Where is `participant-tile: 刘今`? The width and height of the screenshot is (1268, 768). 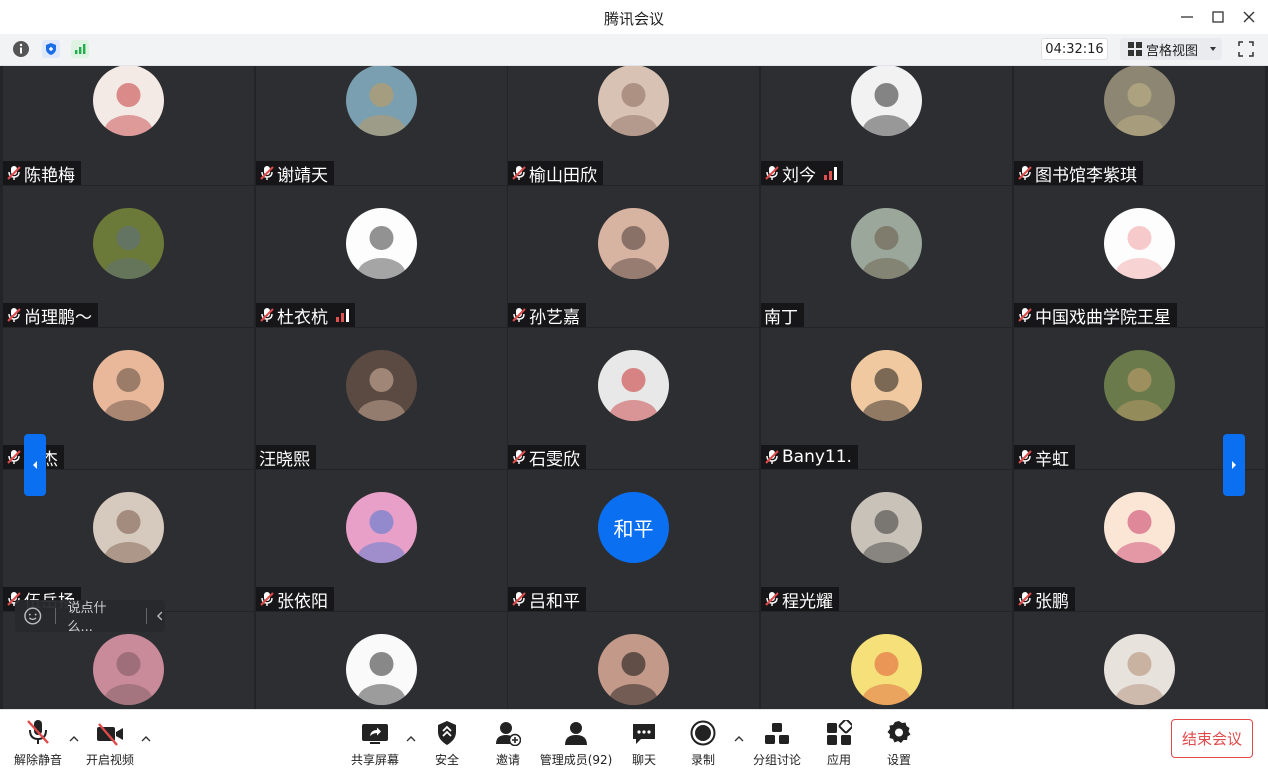 participant-tile: 刘今 is located at coordinates (886, 125).